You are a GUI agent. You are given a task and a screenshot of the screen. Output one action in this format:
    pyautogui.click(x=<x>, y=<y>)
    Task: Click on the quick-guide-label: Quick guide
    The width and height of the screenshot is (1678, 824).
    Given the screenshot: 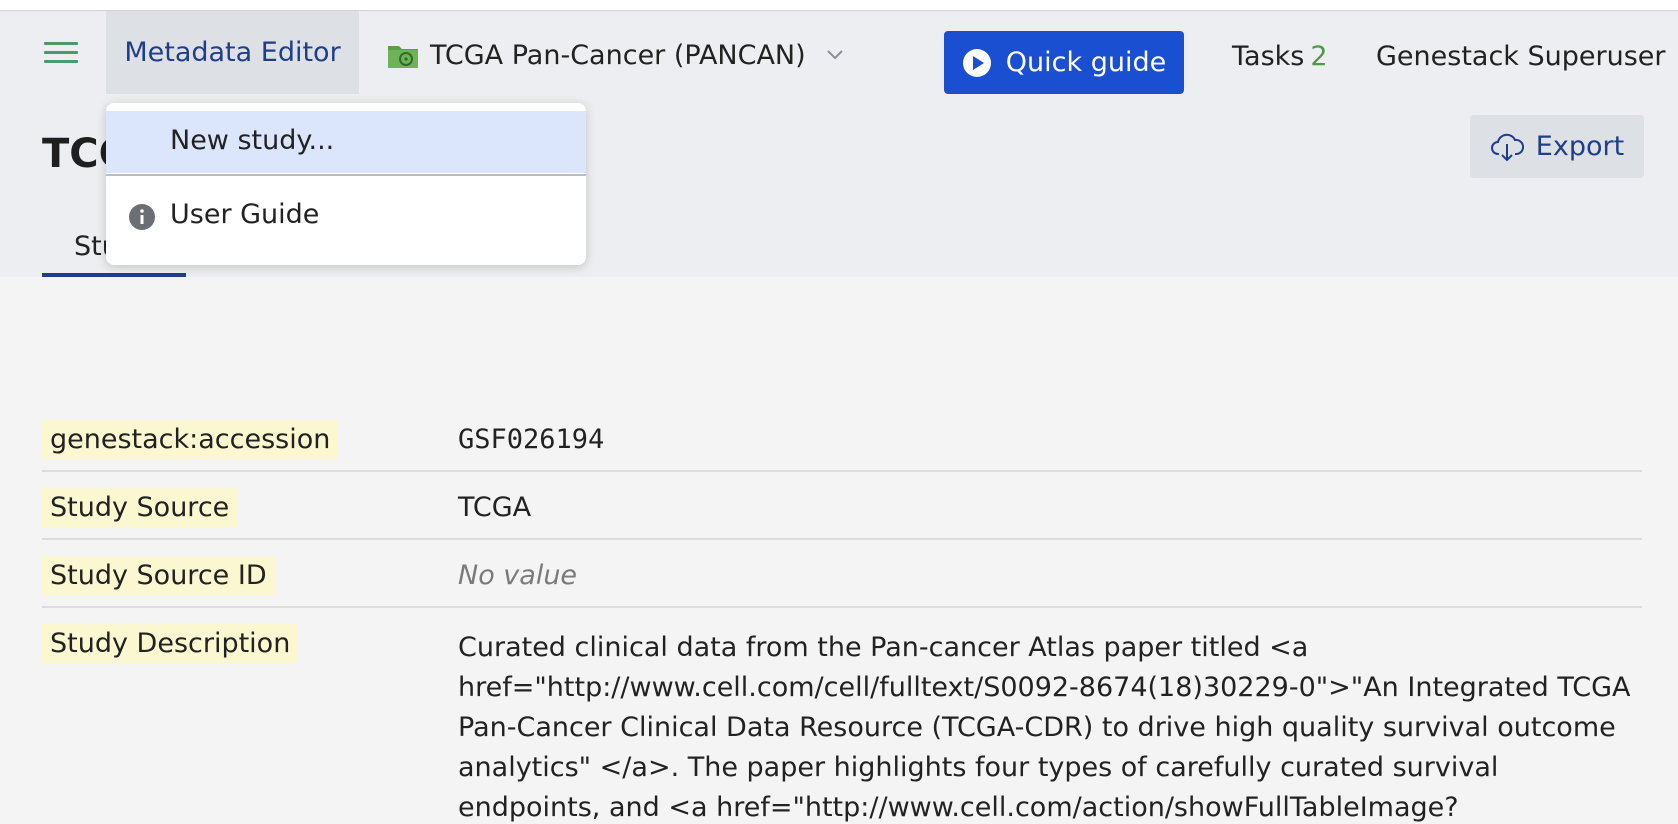 What is the action you would take?
    pyautogui.click(x=1086, y=62)
    